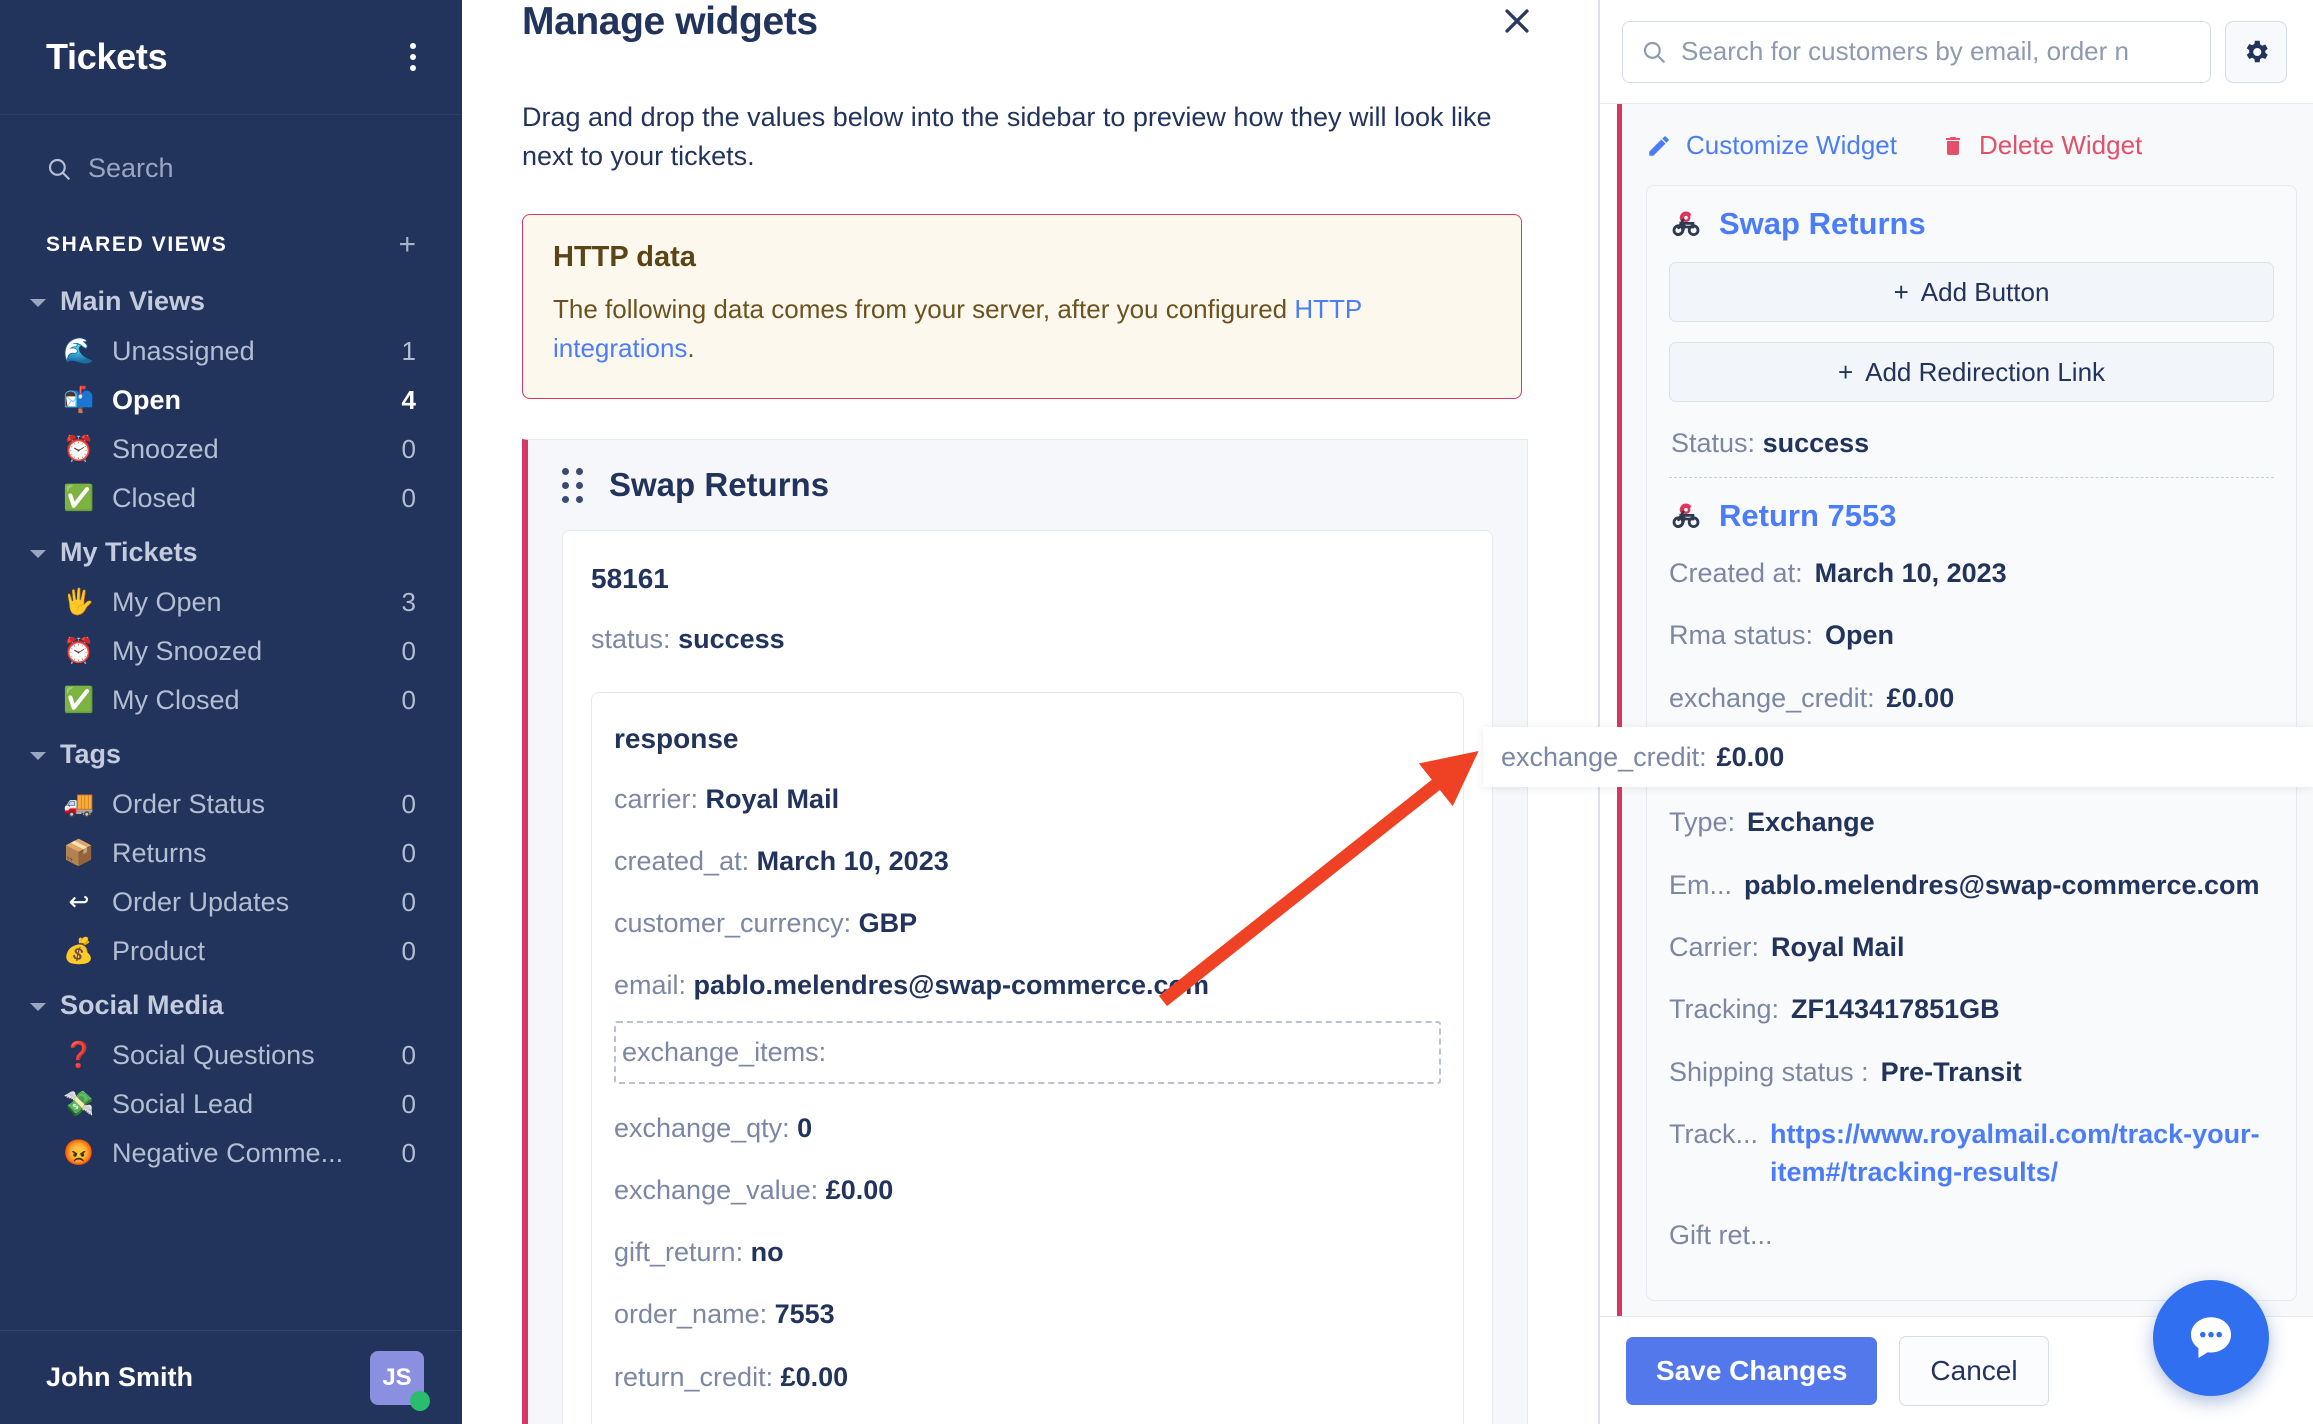 This screenshot has height=1424, width=2313. I want to click on response-field-row: order_name: 7553, so click(1027, 1301).